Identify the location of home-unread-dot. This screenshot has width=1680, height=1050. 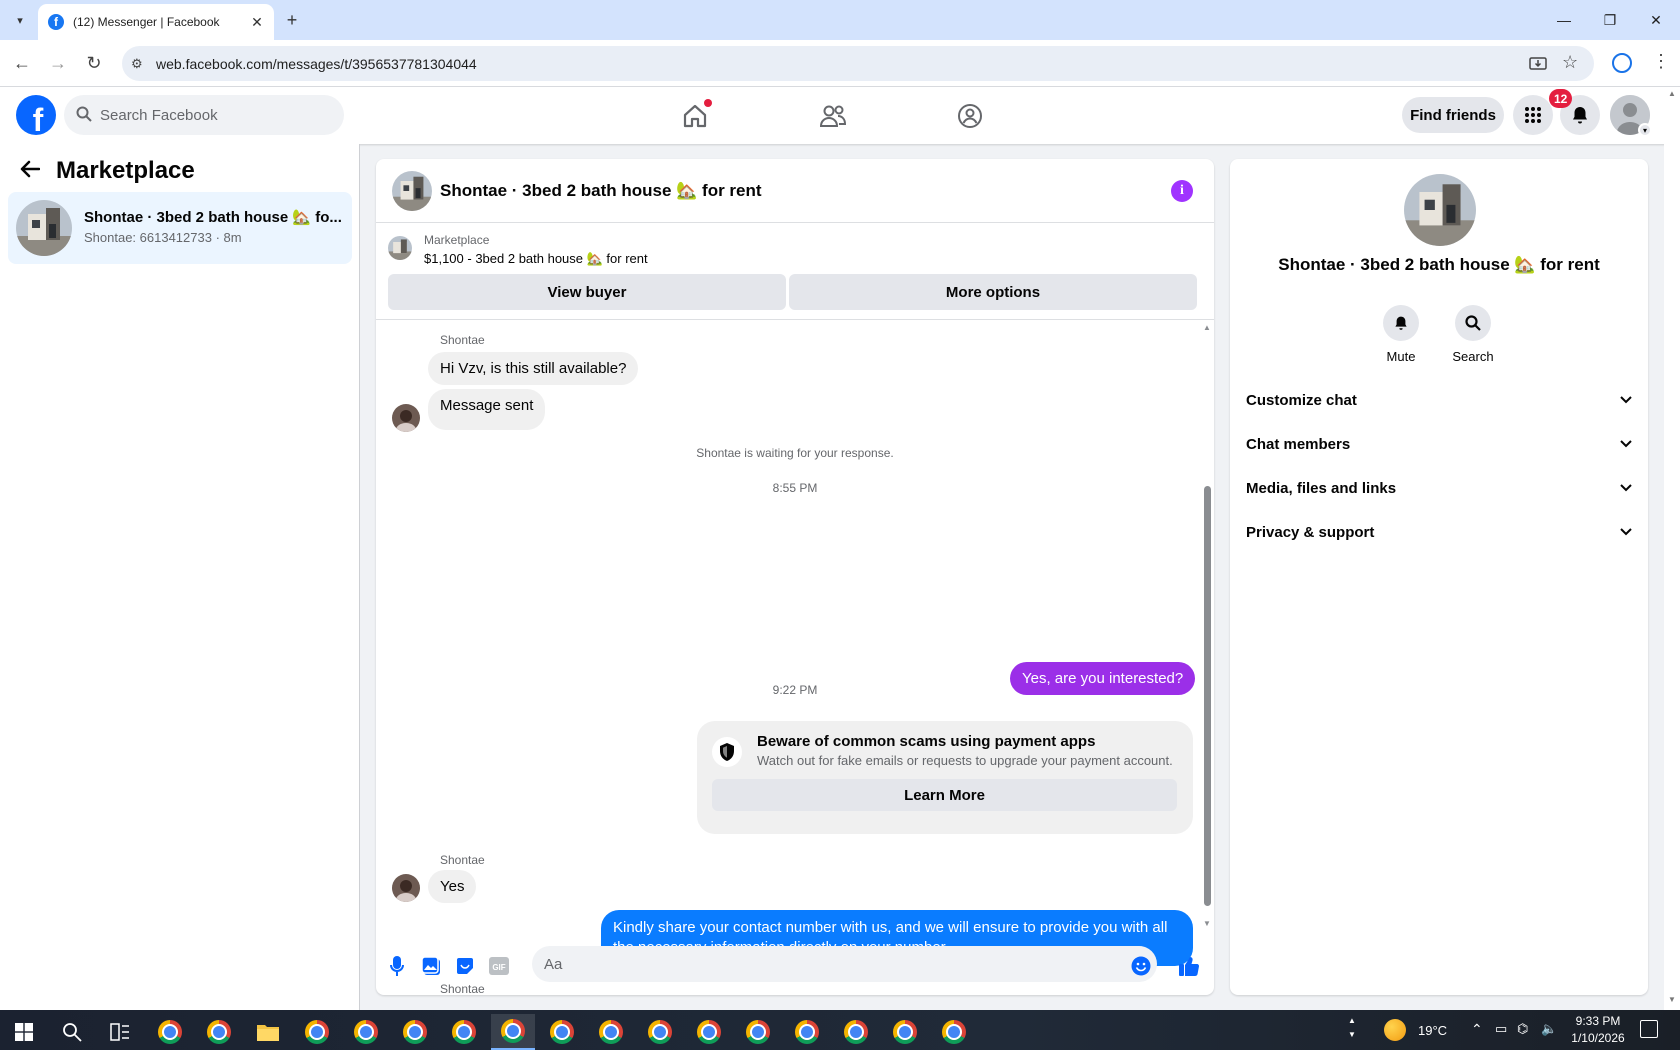
(708, 102).